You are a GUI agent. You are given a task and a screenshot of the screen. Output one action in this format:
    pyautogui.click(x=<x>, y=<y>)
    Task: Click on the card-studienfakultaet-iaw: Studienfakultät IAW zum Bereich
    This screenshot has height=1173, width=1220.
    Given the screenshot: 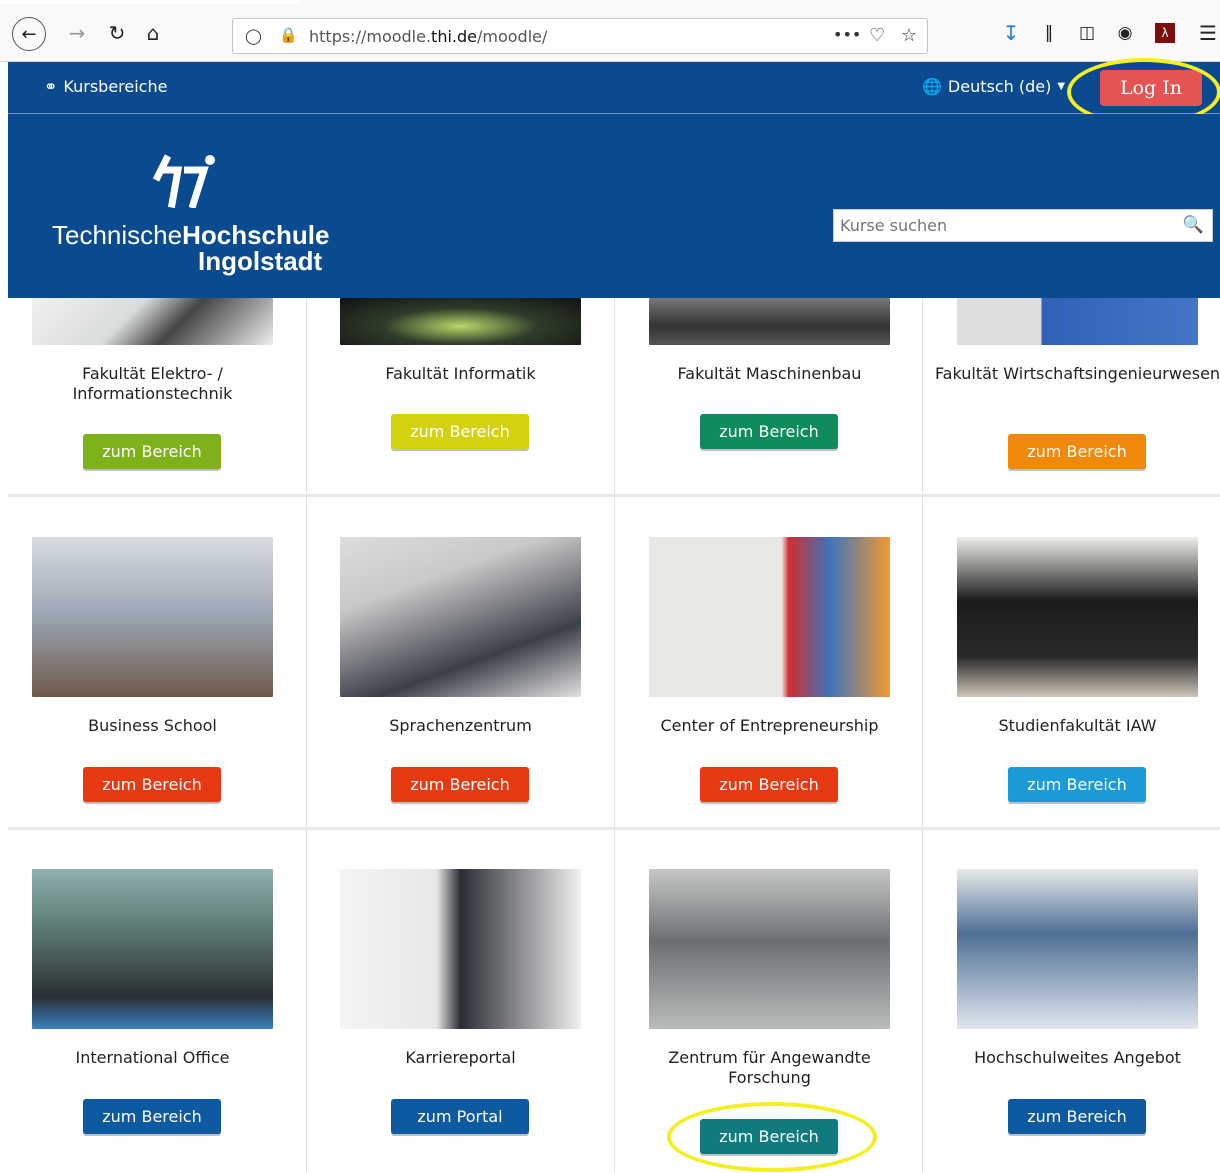 What is the action you would take?
    pyautogui.click(x=1076, y=682)
    